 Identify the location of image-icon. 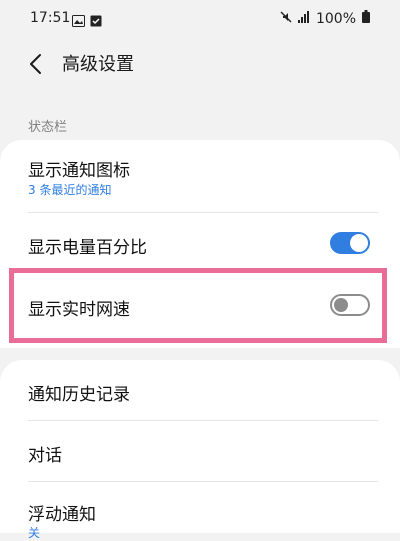
(78, 21).